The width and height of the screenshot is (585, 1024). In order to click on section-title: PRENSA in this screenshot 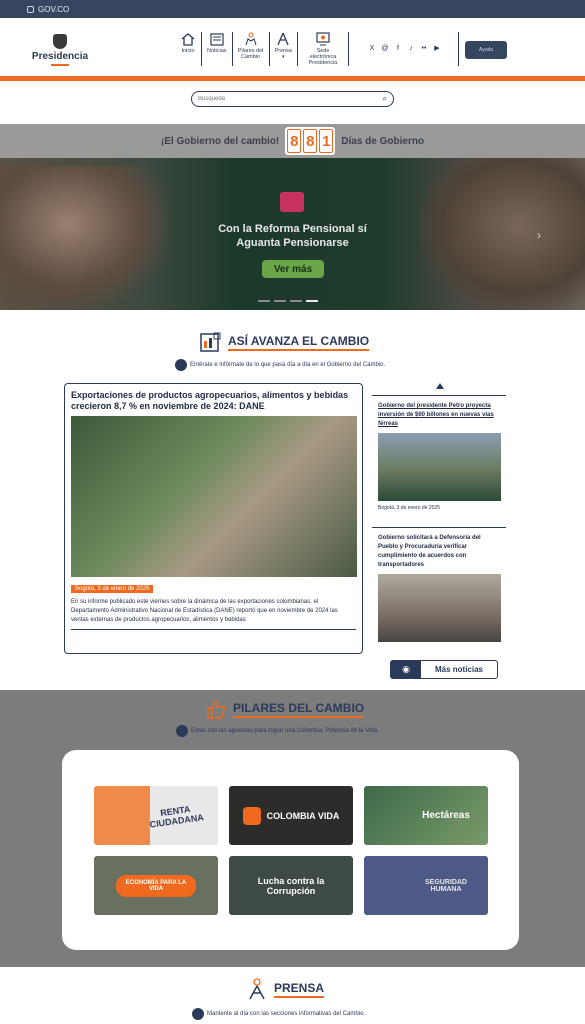, I will do `click(299, 989)`.